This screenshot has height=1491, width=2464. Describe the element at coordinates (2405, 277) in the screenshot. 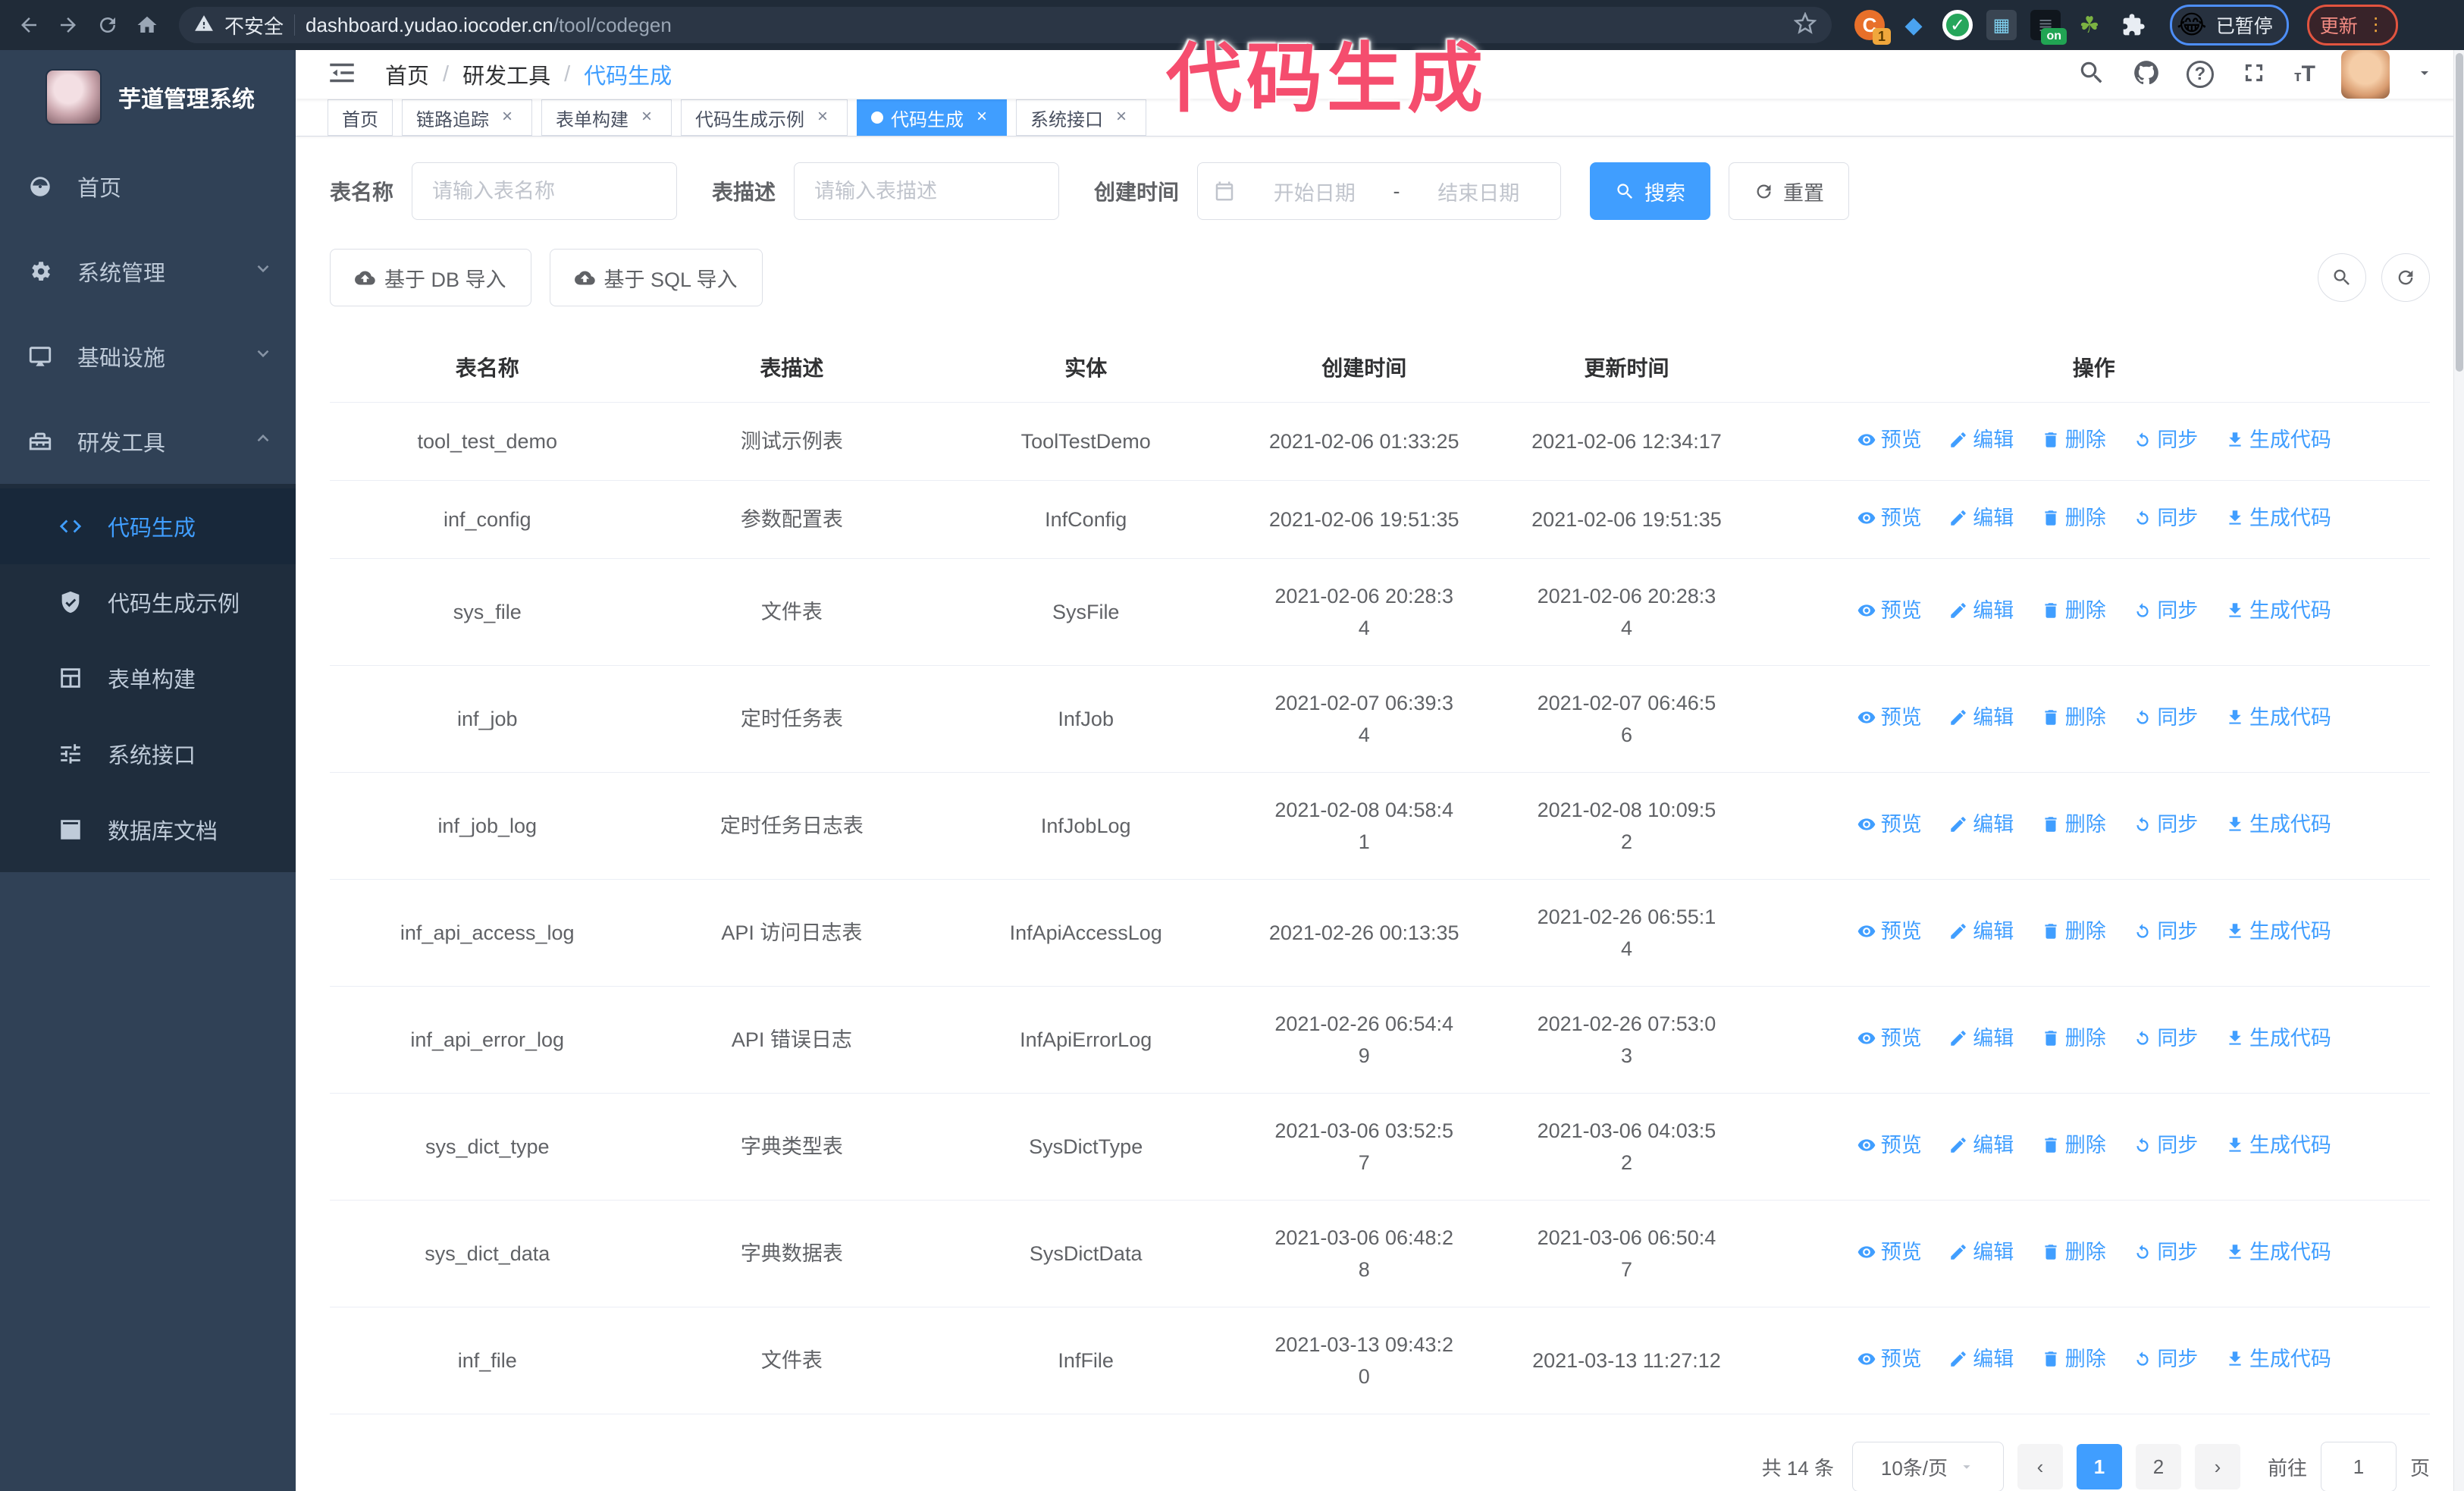

I see `refresh-table-button` at that location.